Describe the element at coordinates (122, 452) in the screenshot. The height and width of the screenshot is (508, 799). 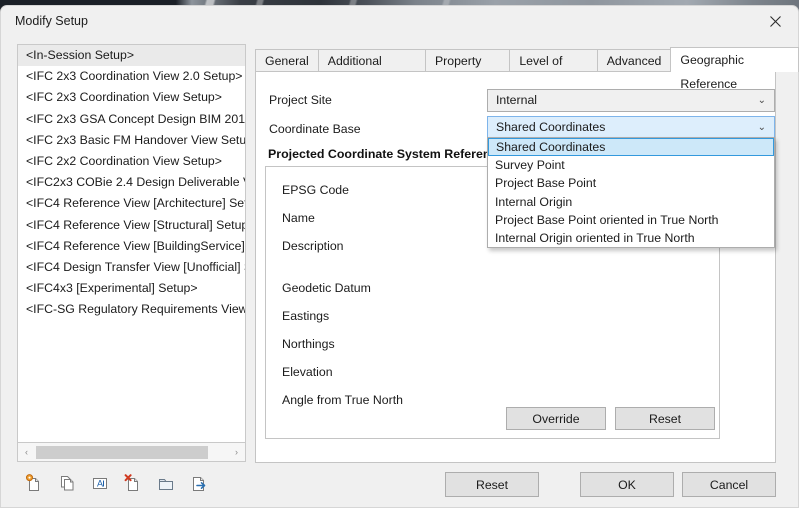
I see `scrollbar-thumb` at that location.